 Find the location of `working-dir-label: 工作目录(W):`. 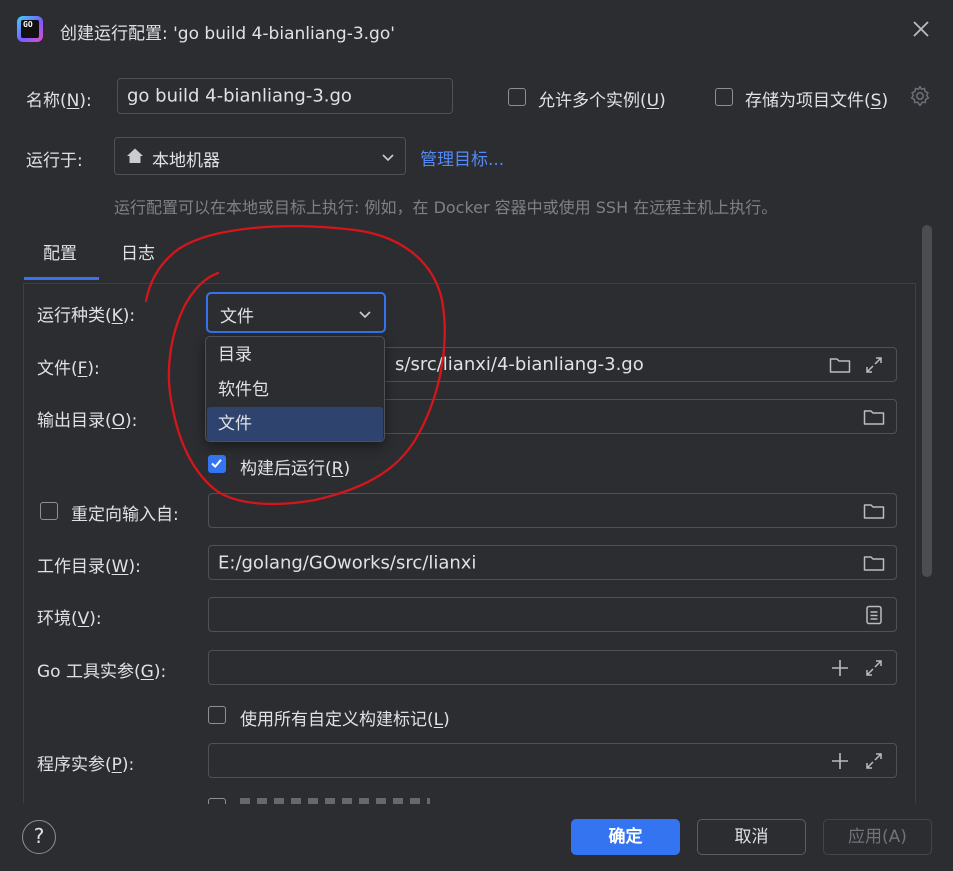

working-dir-label: 工作目录(W): is located at coordinates (89, 567).